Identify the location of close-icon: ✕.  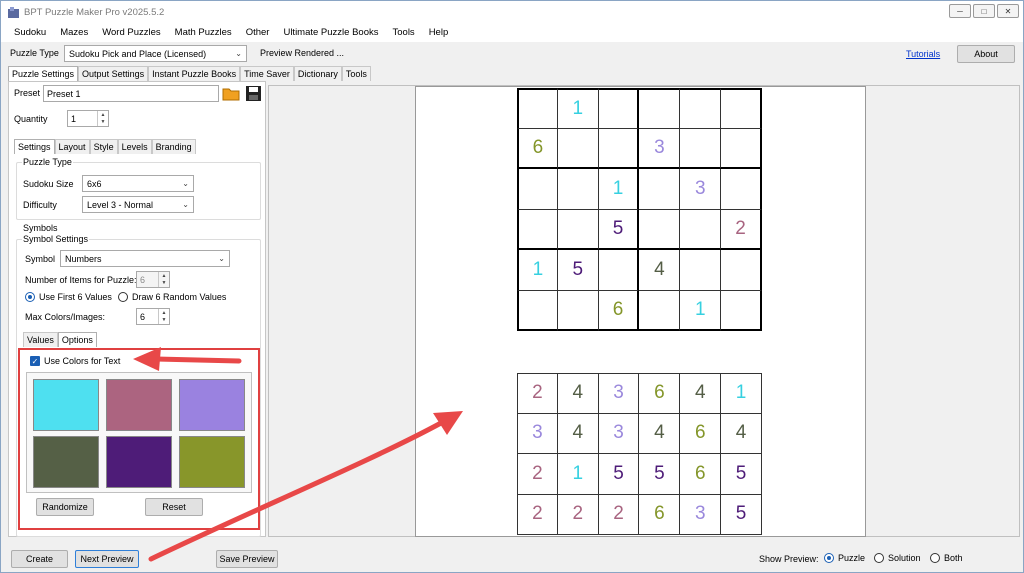
(1008, 11).